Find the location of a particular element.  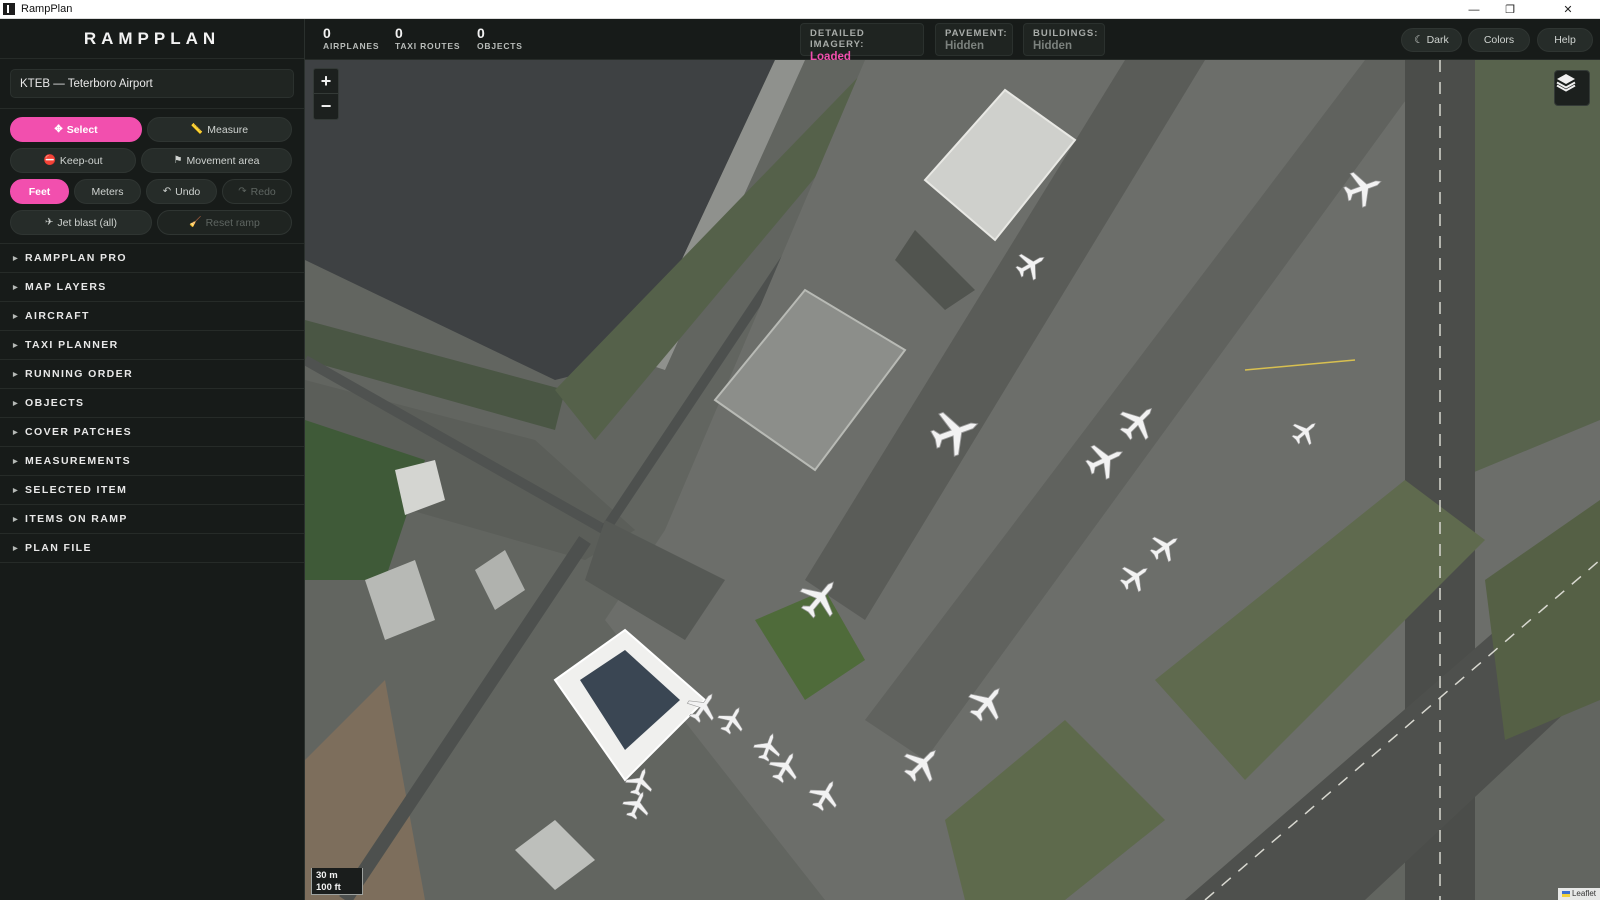

section-label: SELECTED ITEM is located at coordinates (76, 490).